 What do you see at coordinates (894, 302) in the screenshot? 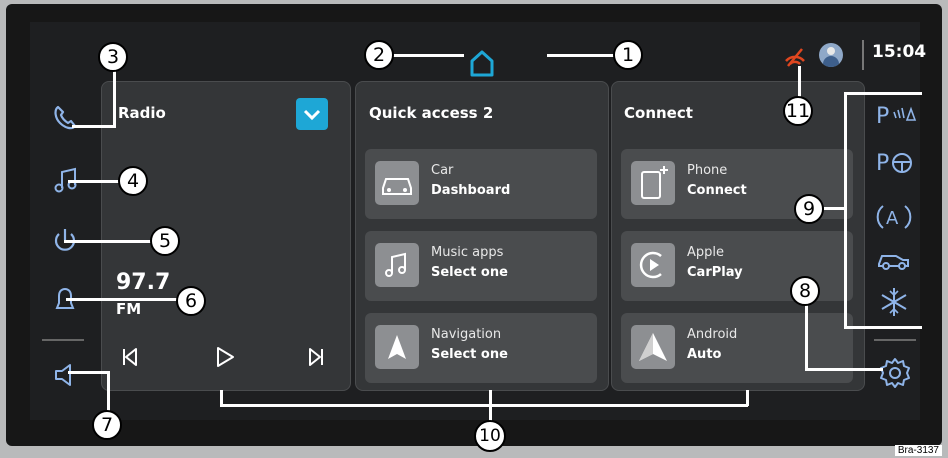
I see `climate-icon` at bounding box center [894, 302].